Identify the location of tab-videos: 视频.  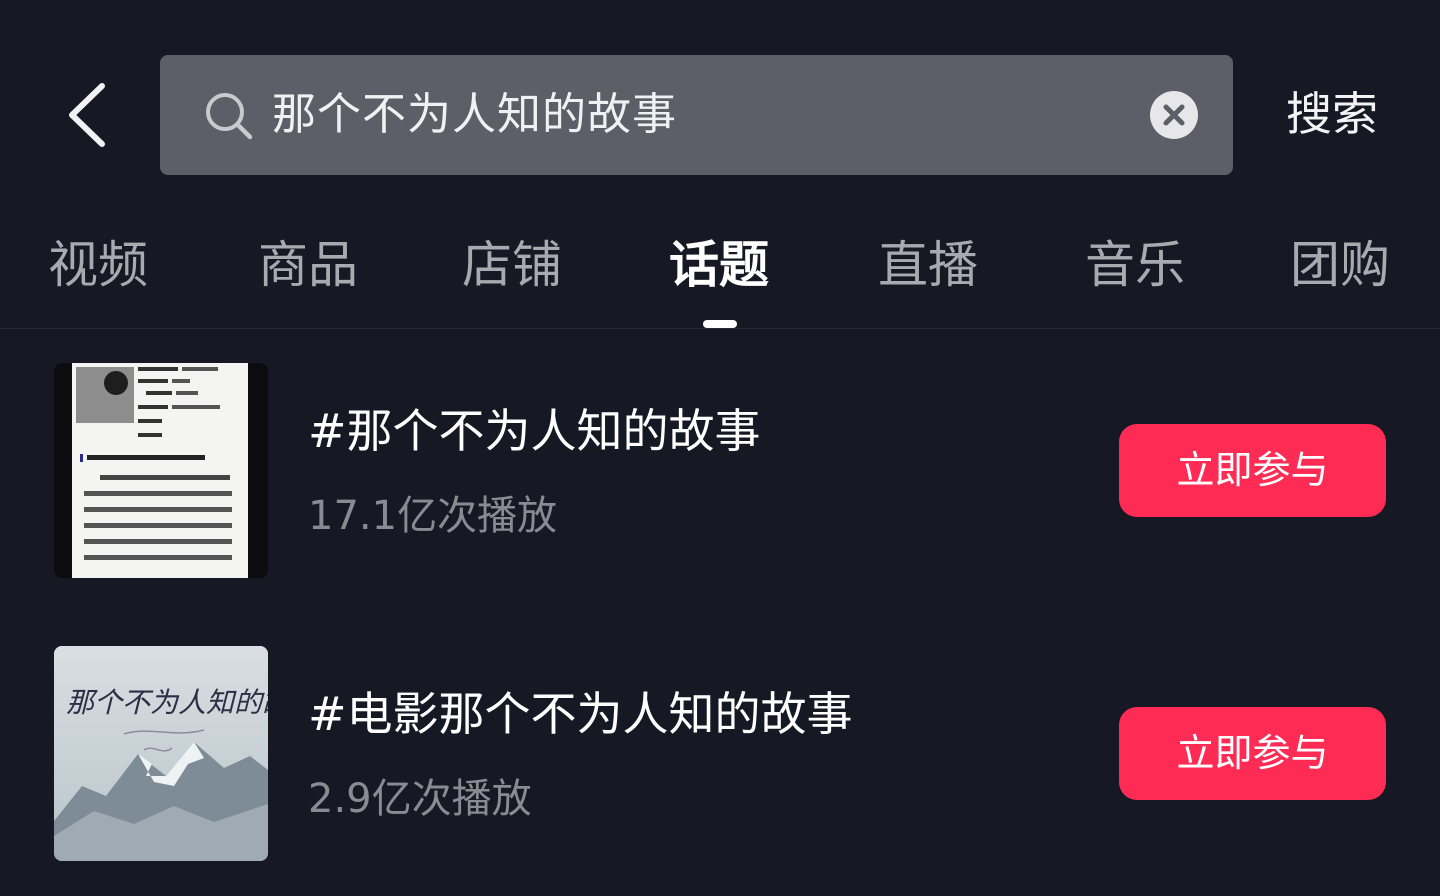
(98, 265).